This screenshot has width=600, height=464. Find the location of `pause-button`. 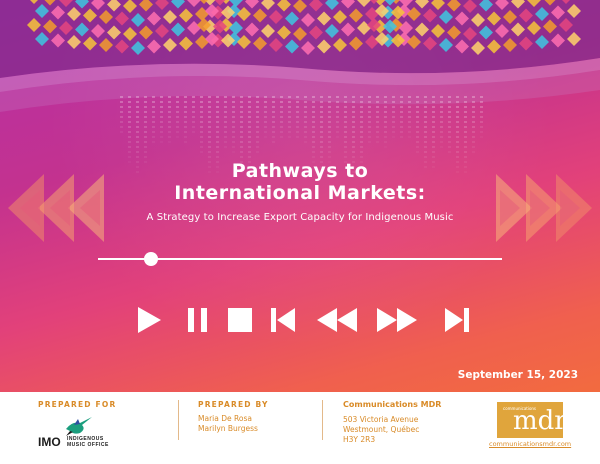

pause-button is located at coordinates (198, 320).